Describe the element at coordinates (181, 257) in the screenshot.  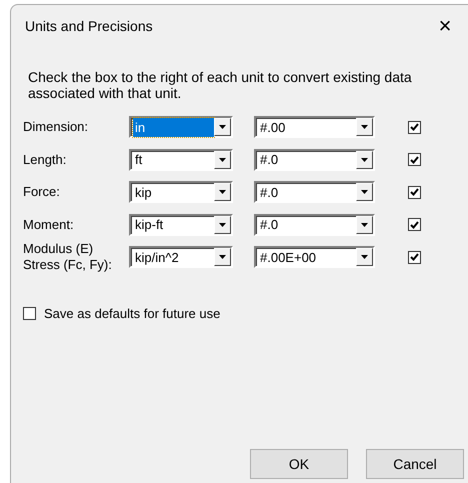
I see `unit-dropdown: kip/in^2` at that location.